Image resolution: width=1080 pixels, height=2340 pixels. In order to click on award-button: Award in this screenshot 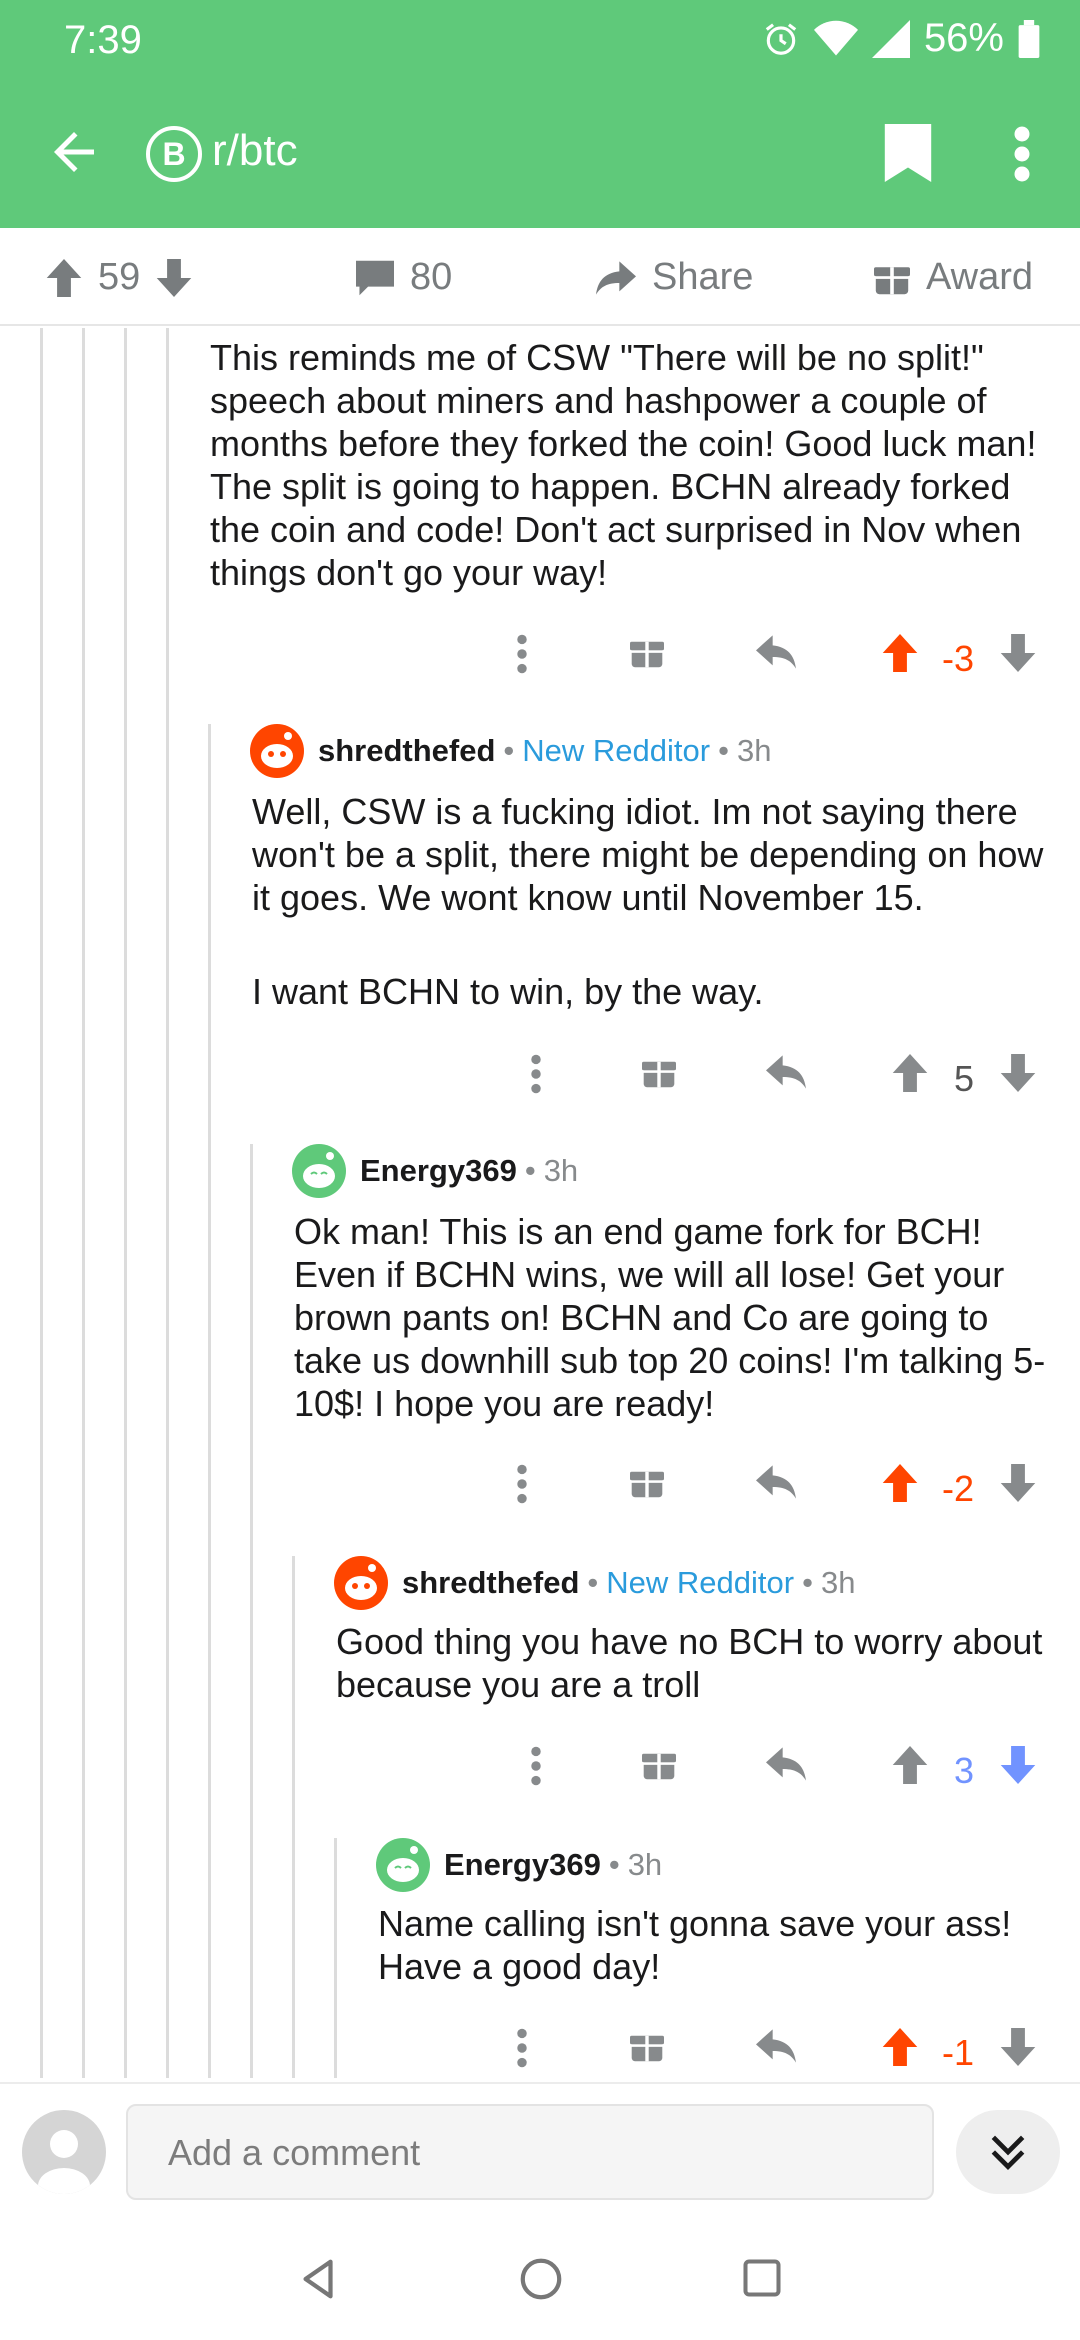, I will do `click(953, 277)`.